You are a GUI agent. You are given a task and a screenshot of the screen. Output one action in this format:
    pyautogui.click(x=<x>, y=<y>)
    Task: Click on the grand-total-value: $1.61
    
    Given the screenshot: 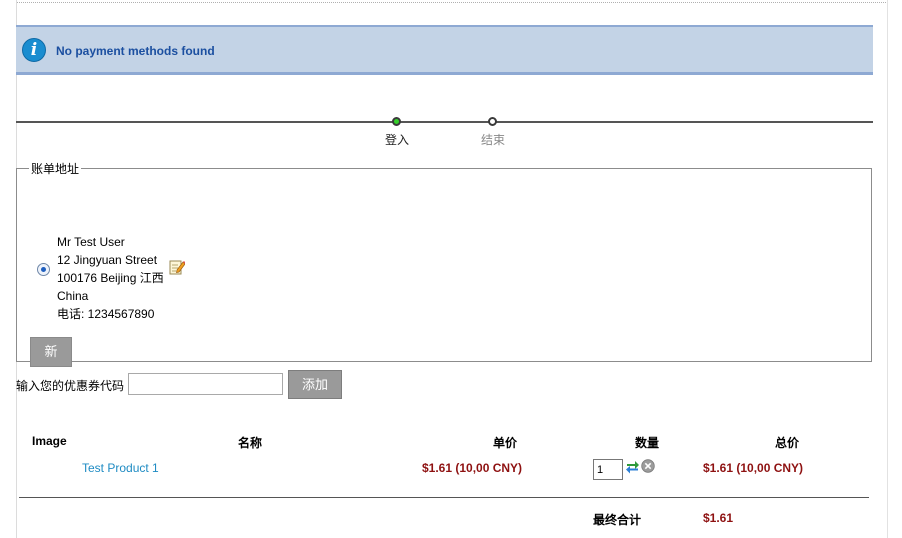 What is the action you would take?
    pyautogui.click(x=718, y=518)
    